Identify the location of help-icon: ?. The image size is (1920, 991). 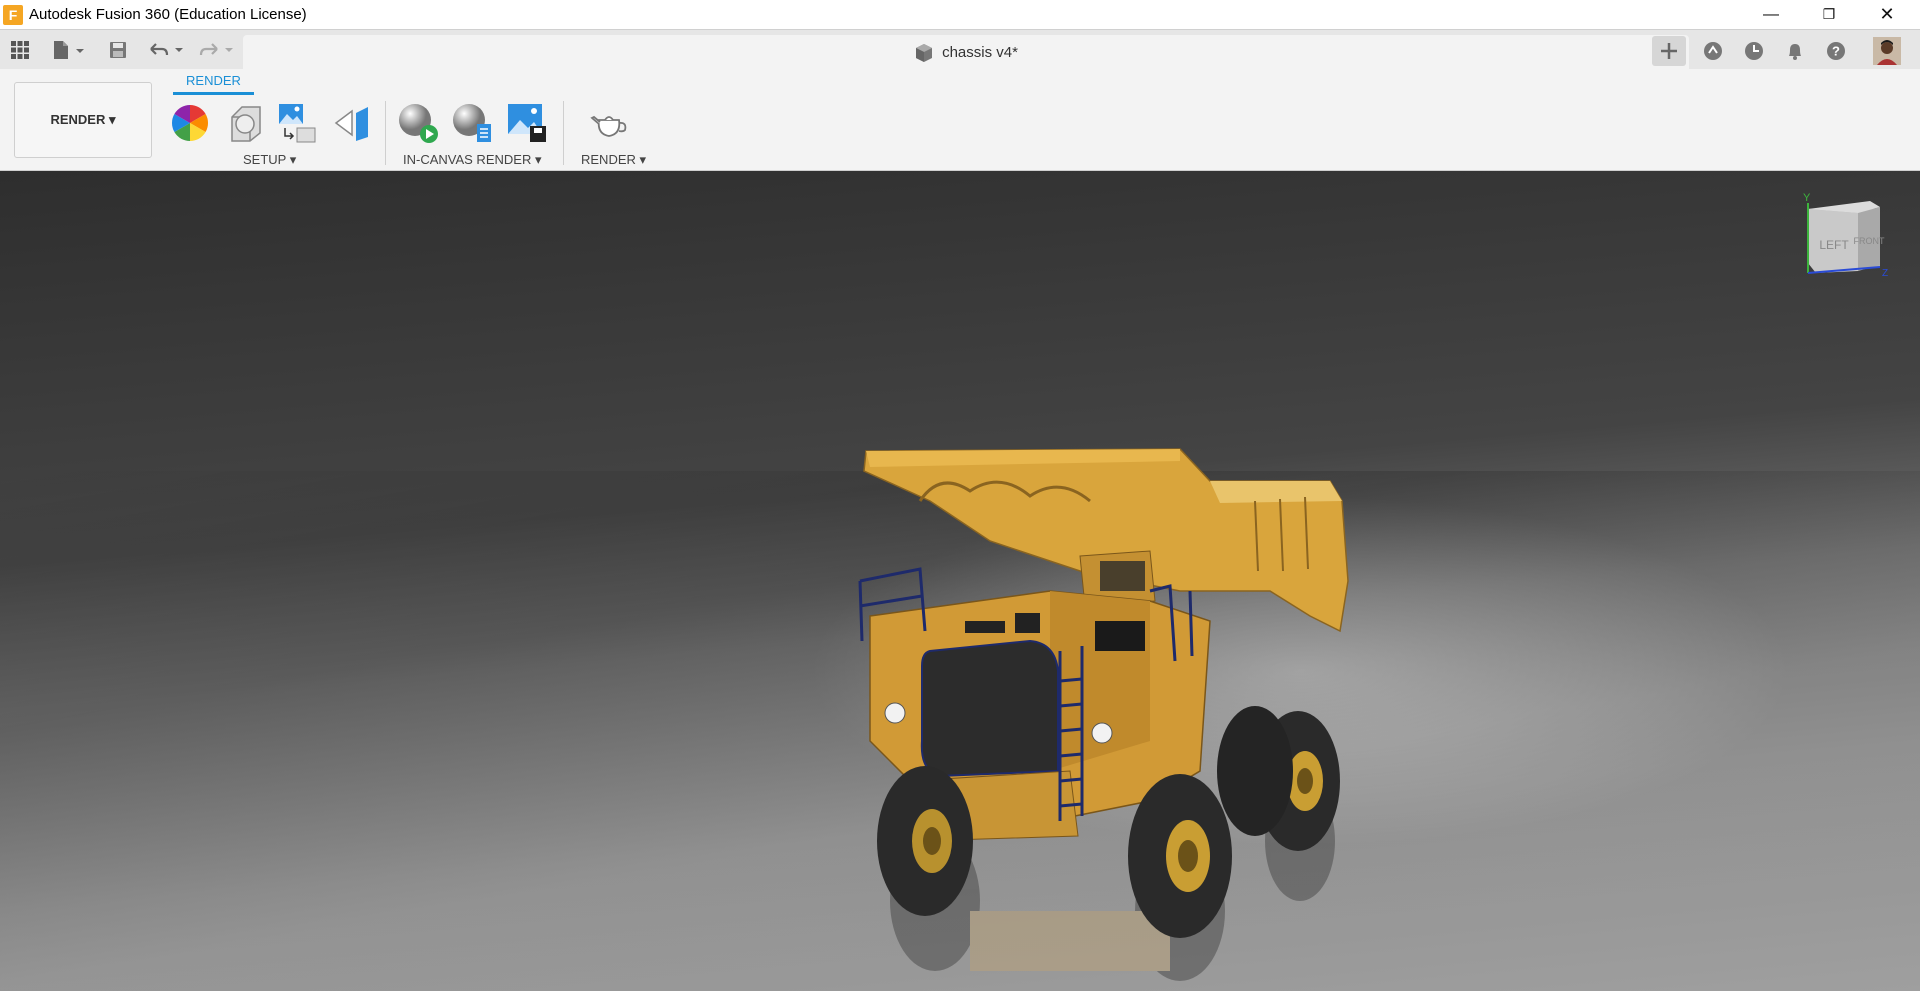
(1836, 51).